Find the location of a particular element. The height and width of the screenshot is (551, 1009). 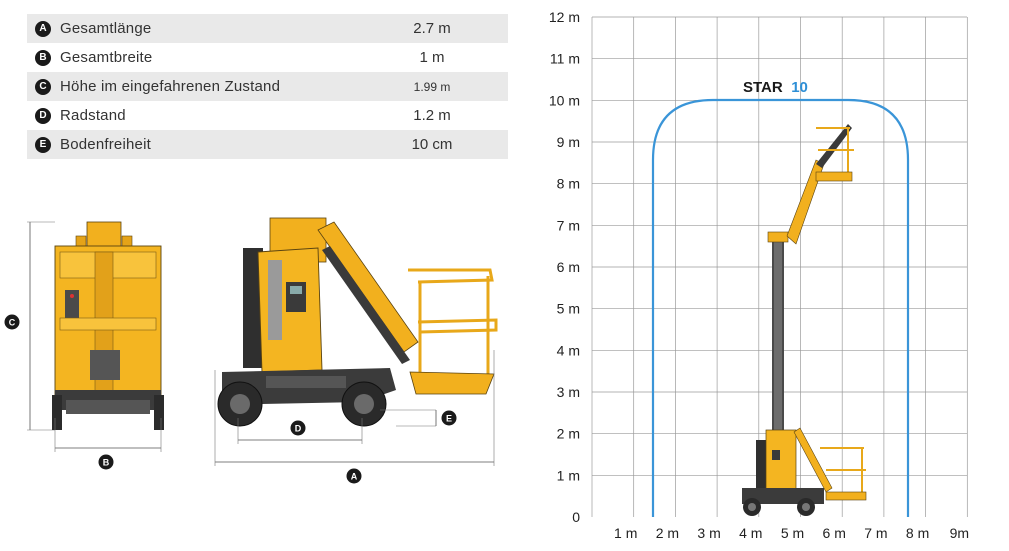

x-tick-label: 9m is located at coordinates (959, 533).